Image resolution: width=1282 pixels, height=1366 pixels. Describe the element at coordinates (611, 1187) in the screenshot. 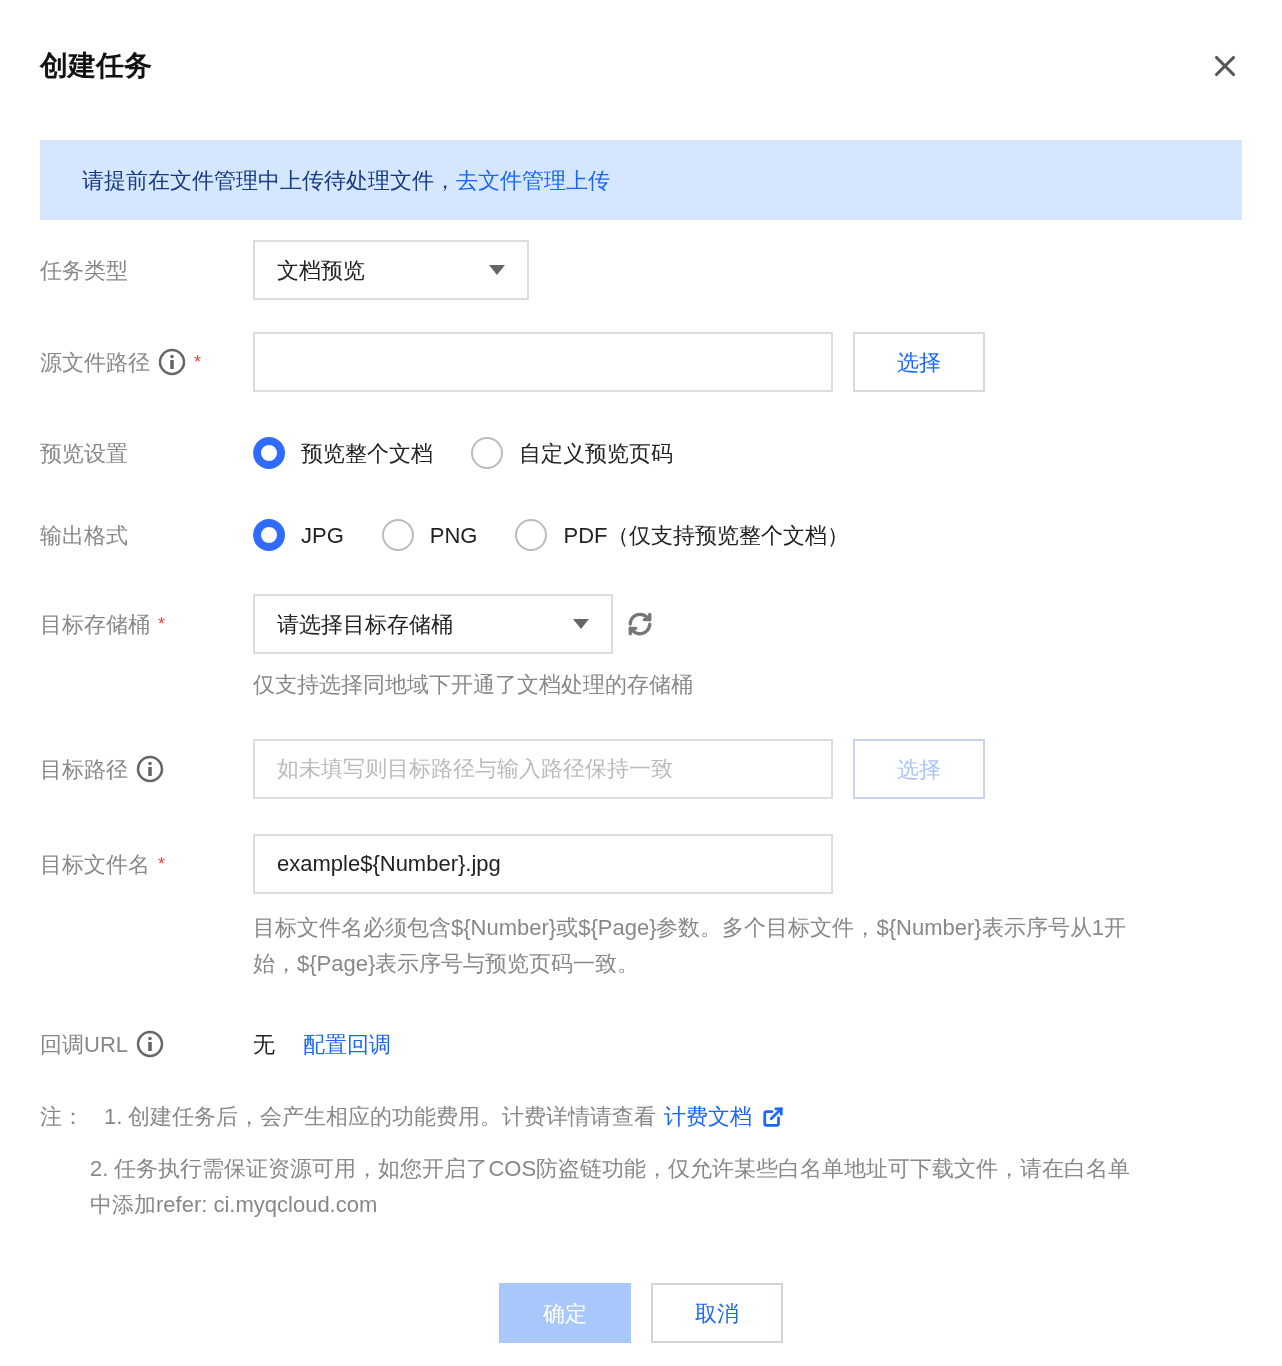

I see `note-text: 2. 任务执行需保证资源可用，如您开启了COS防盗链功能，仅允许某些白名单地址可下载文件，请在白名单中添加refer: ci.myqcloud.com` at that location.